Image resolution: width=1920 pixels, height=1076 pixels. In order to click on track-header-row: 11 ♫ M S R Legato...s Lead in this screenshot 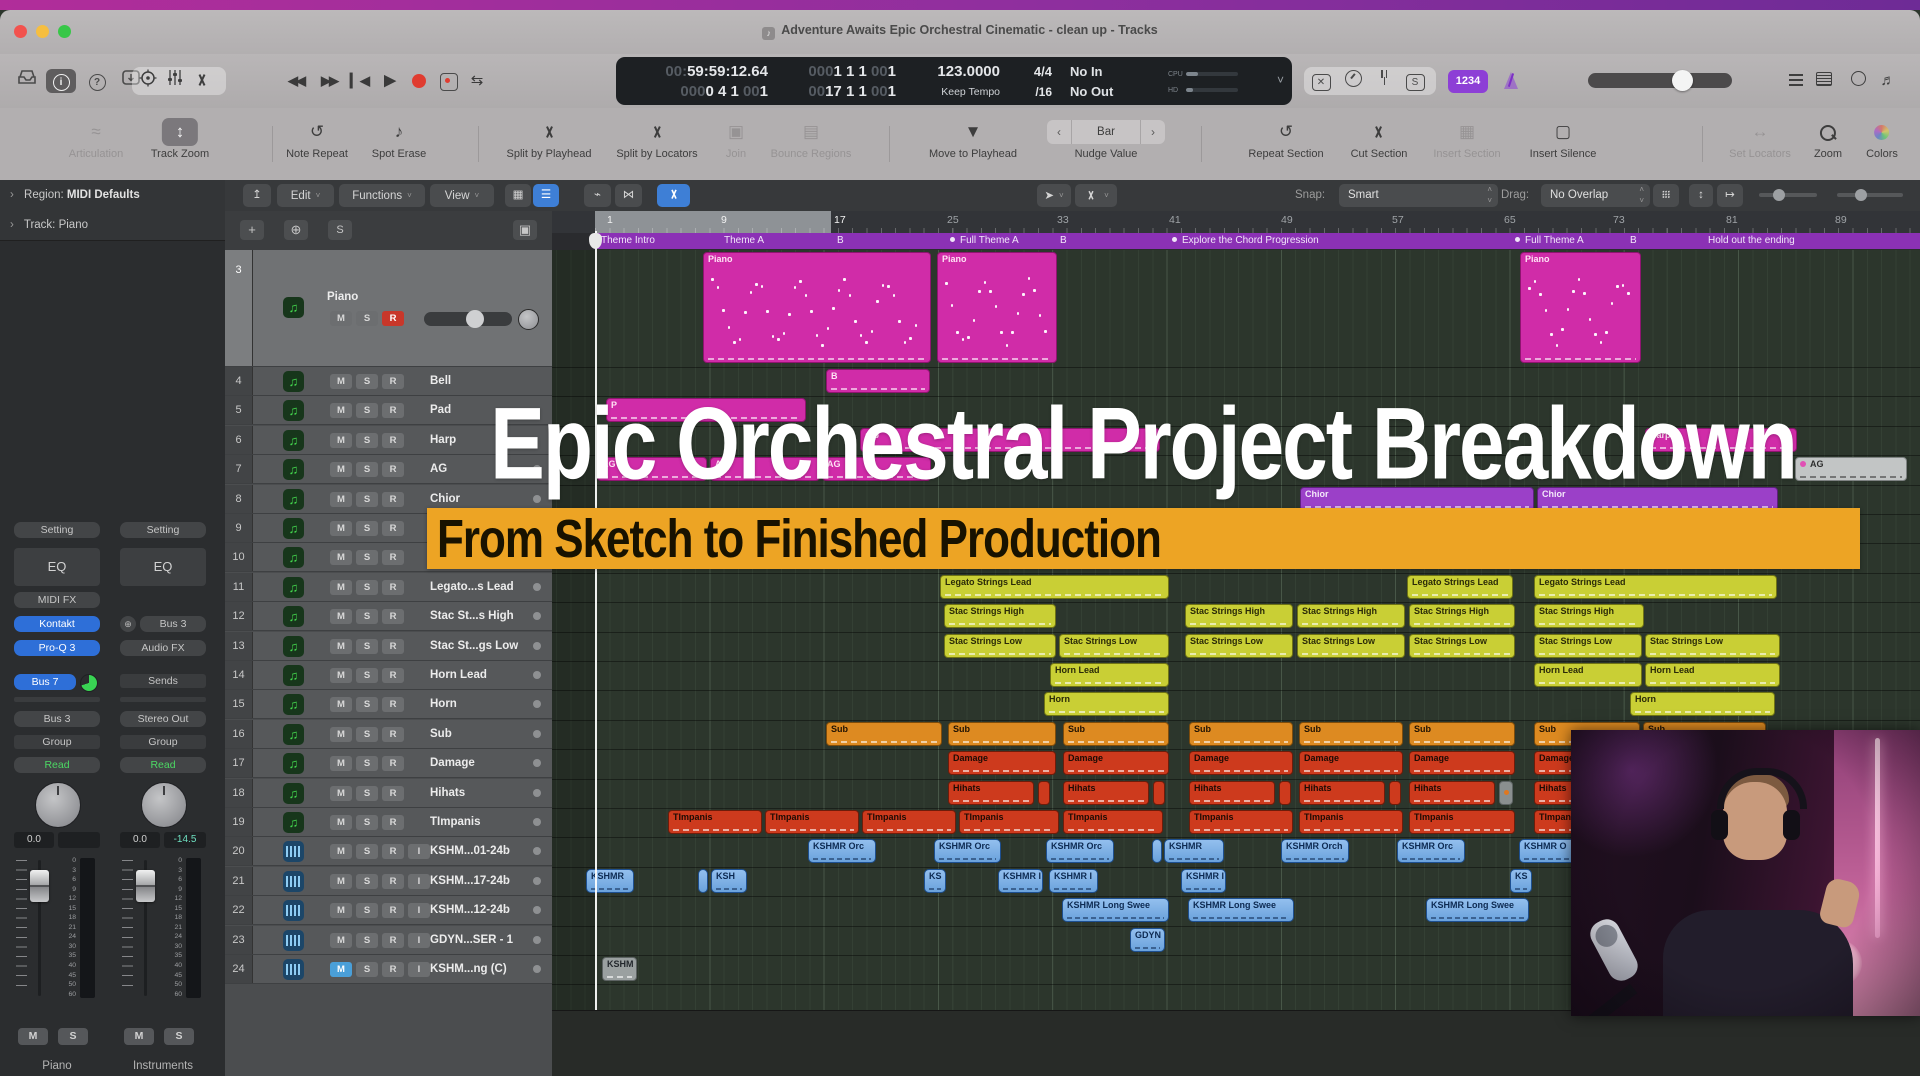, I will do `click(388, 587)`.